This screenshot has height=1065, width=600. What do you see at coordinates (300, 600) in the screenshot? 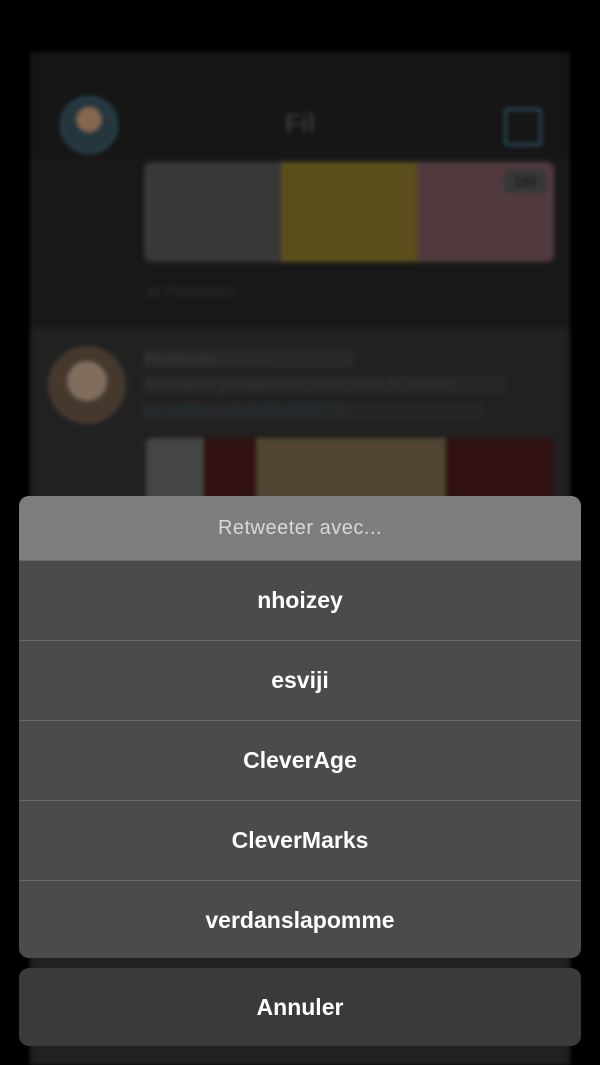
I see `account-option-nhoizey: nhoizey` at bounding box center [300, 600].